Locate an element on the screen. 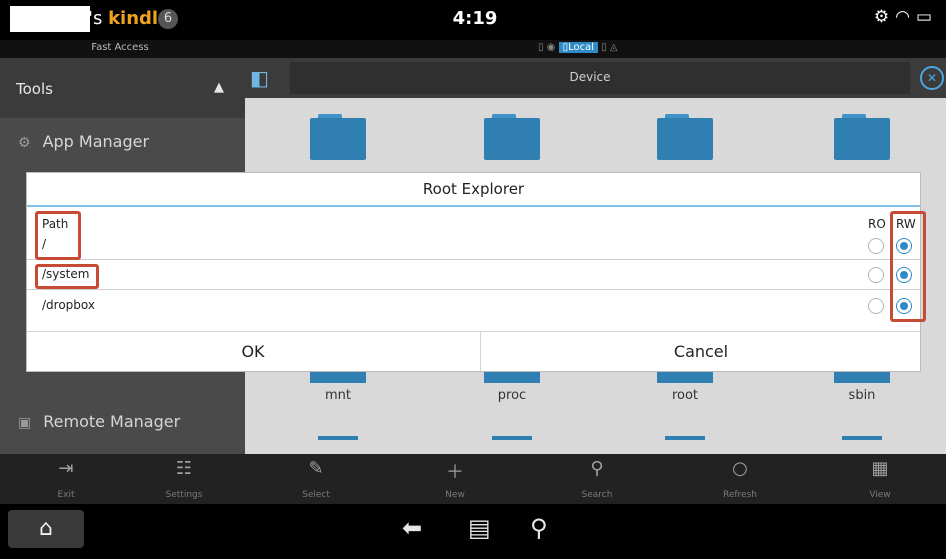 The height and width of the screenshot is (559, 946). battery-icon: ▭ is located at coordinates (926, 17).